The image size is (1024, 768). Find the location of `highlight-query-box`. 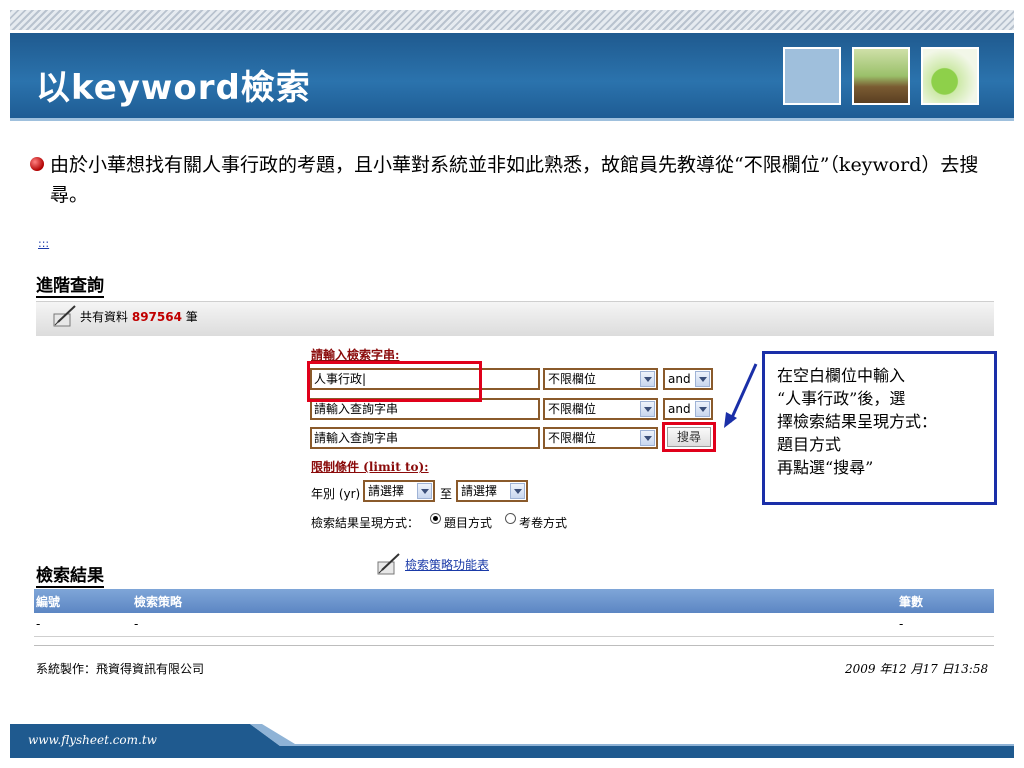

highlight-query-box is located at coordinates (394, 381).